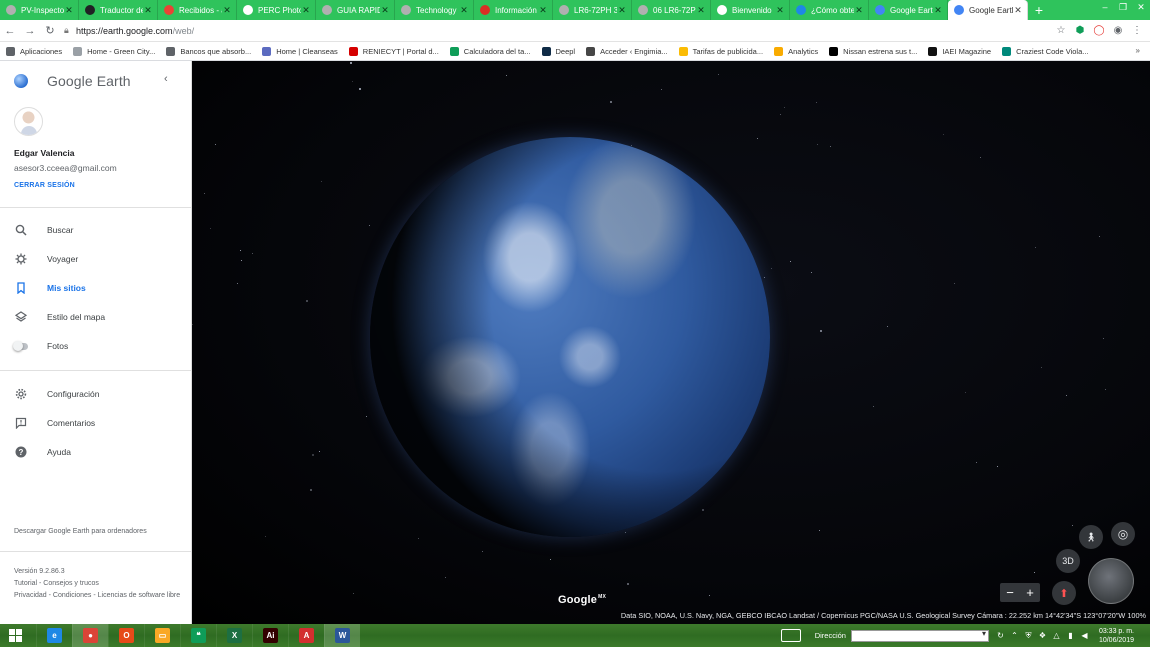  Describe the element at coordinates (90, 635) in the screenshot. I see `chrome-app: ●` at that location.